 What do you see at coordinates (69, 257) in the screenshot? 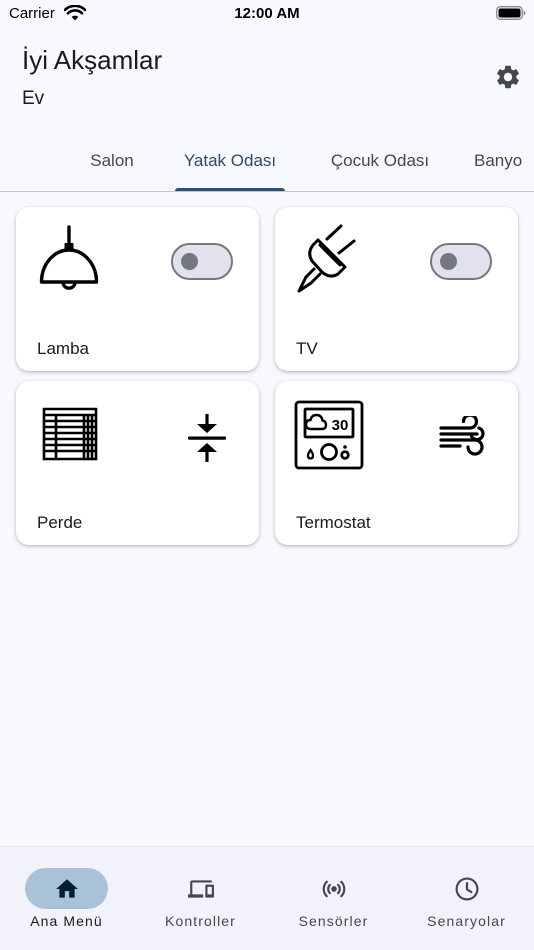
I see `ceiling-lamp-icon` at bounding box center [69, 257].